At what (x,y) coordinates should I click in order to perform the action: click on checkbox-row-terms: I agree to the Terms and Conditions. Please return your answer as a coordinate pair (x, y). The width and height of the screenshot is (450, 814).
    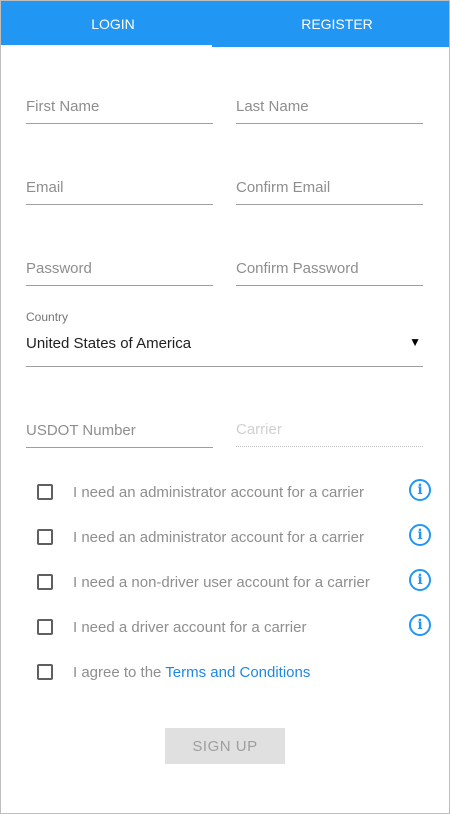
    Looking at the image, I should click on (234, 672).